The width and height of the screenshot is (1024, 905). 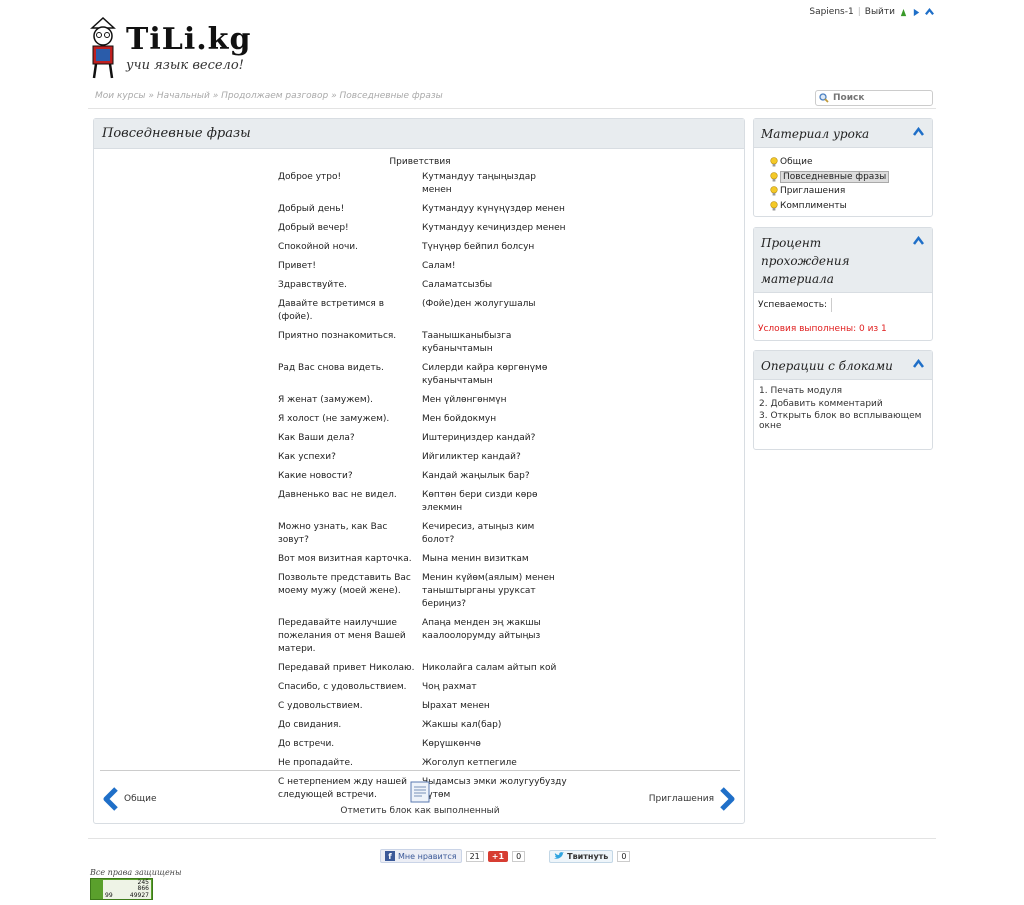 I want to click on phrase-kyrgyz: Кандай жаңылык бар?, so click(x=476, y=476).